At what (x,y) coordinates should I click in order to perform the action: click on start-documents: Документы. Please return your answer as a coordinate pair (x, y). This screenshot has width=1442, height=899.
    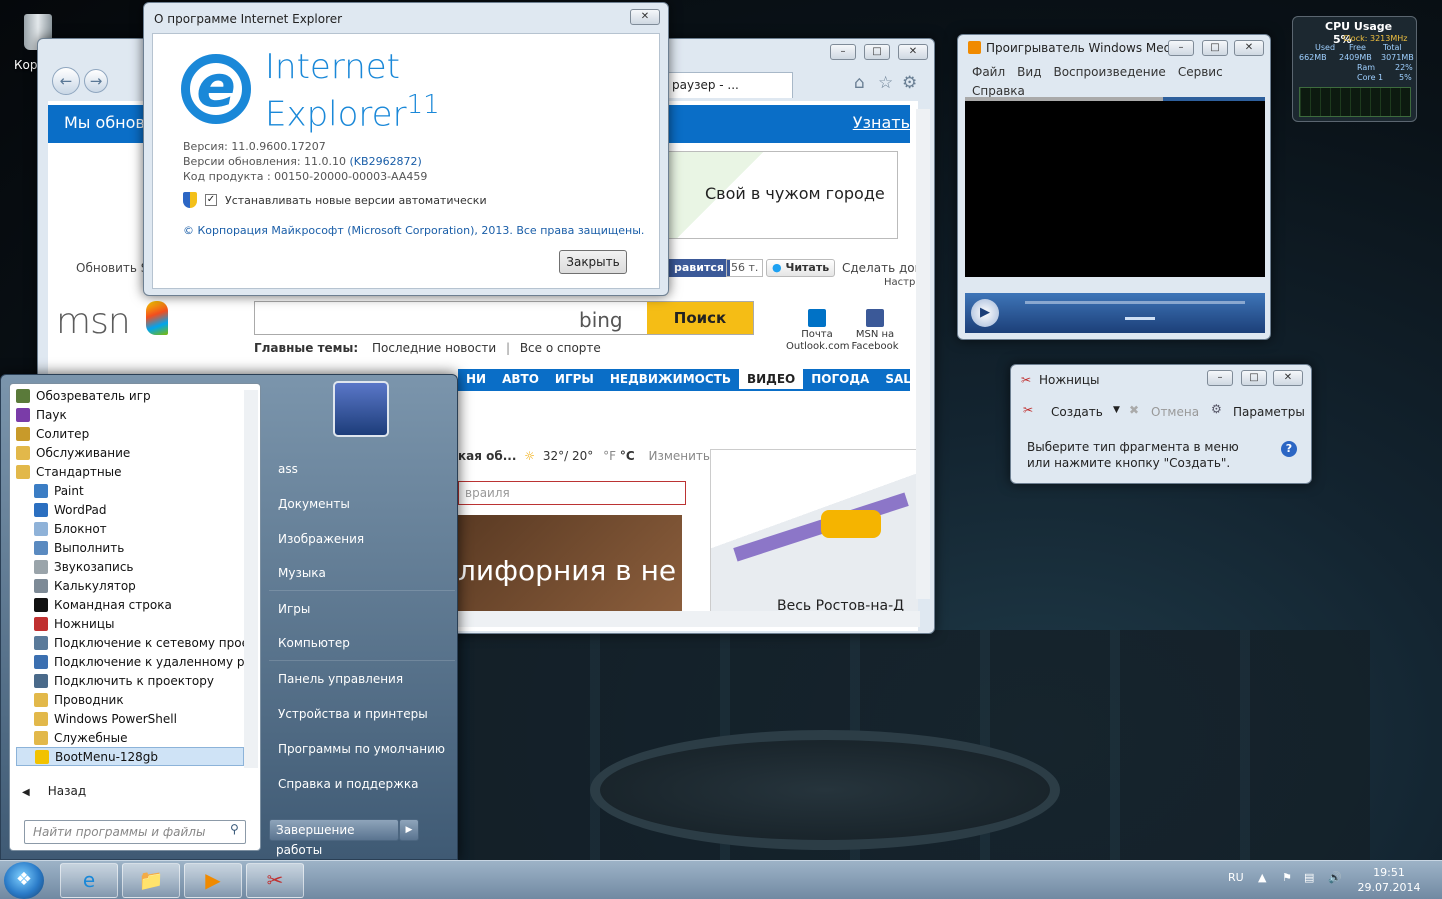
    Looking at the image, I should click on (362, 503).